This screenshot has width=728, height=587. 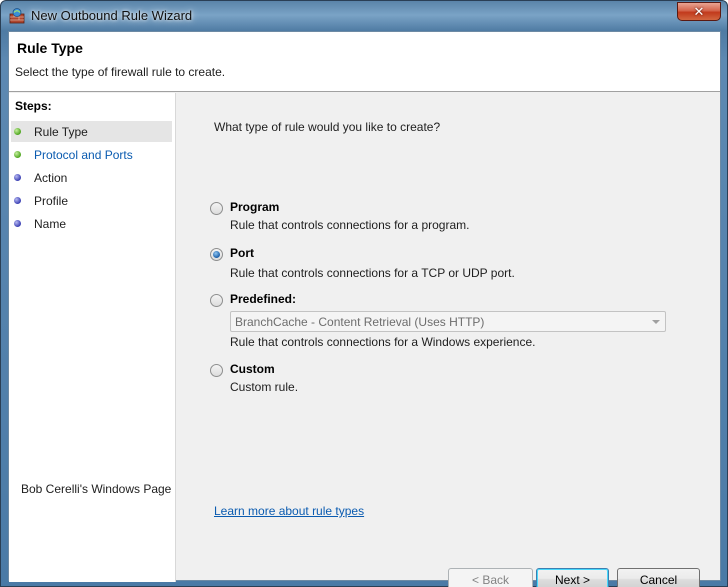 What do you see at coordinates (61, 131) in the screenshot?
I see `step-label: Rule Type` at bounding box center [61, 131].